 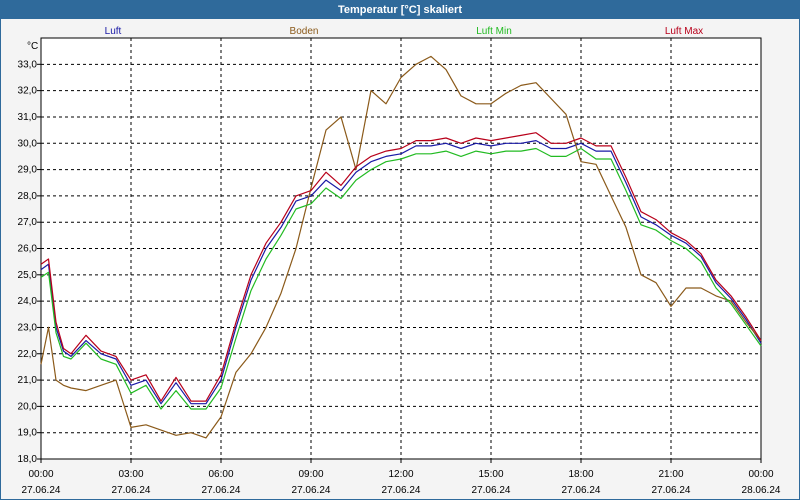 I want to click on x-tick-time: 03:00, so click(x=130, y=474).